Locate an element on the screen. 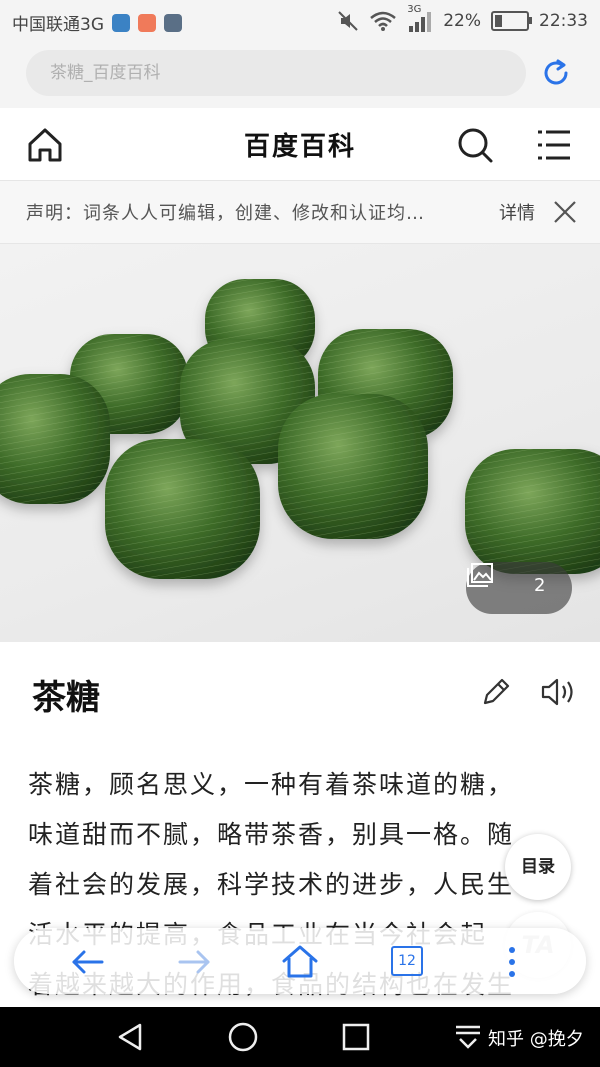 This screenshot has height=1067, width=600. battery-icon is located at coordinates (511, 21).